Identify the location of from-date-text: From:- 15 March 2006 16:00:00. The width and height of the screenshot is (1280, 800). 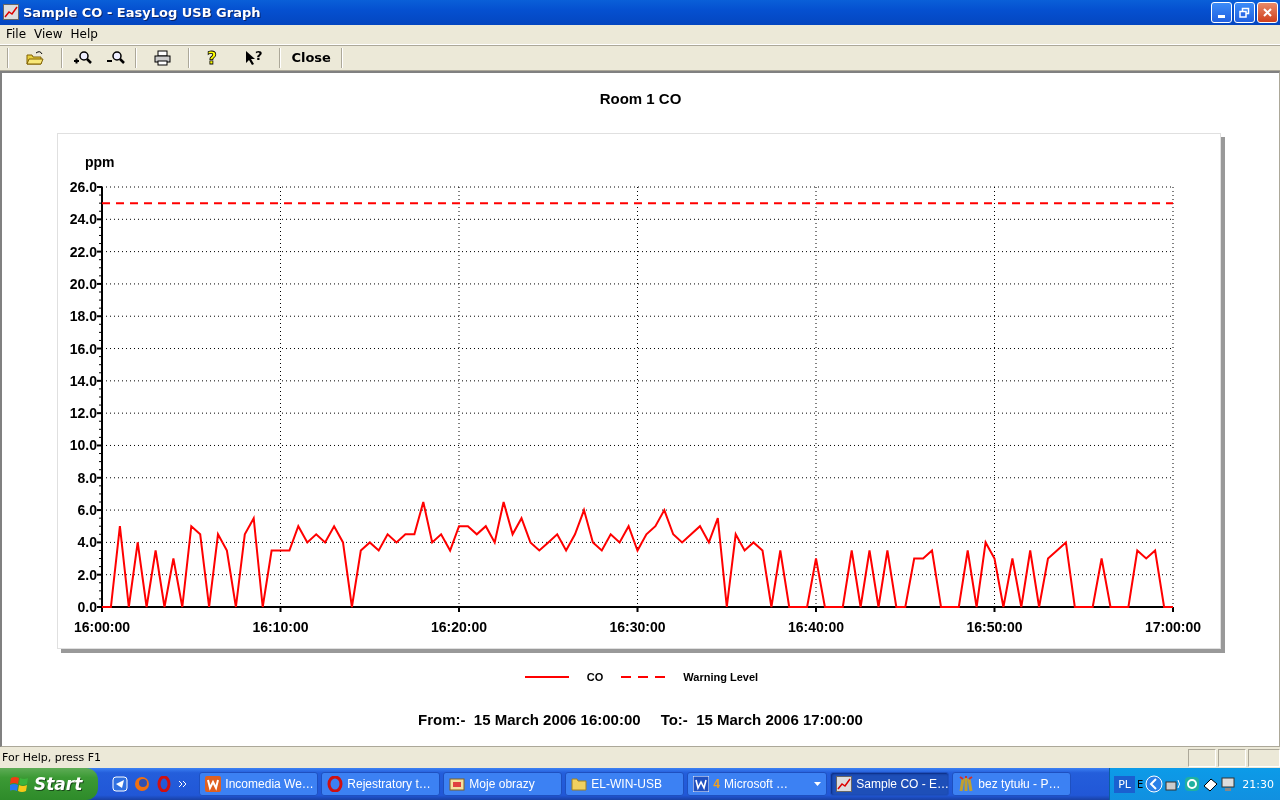
(529, 719).